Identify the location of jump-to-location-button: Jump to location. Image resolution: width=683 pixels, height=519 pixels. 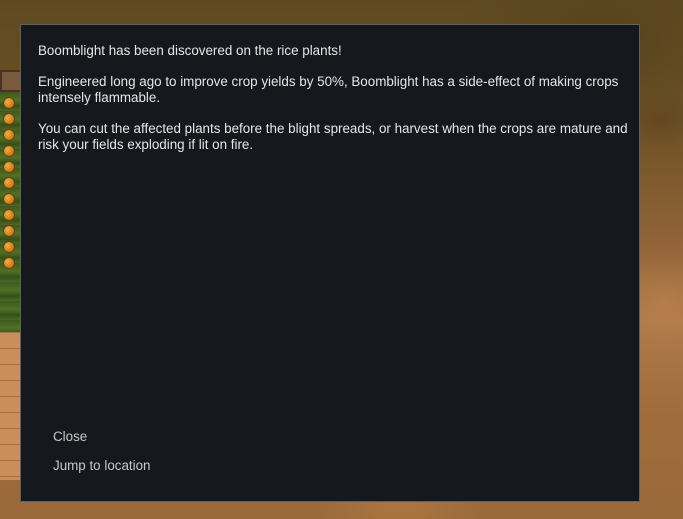
(102, 466).